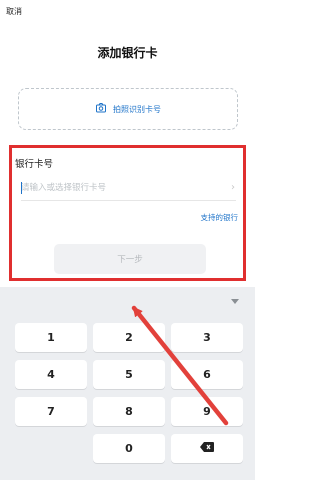 The height and width of the screenshot is (480, 320). What do you see at coordinates (14, 11) in the screenshot?
I see `cancel-button: 取消` at bounding box center [14, 11].